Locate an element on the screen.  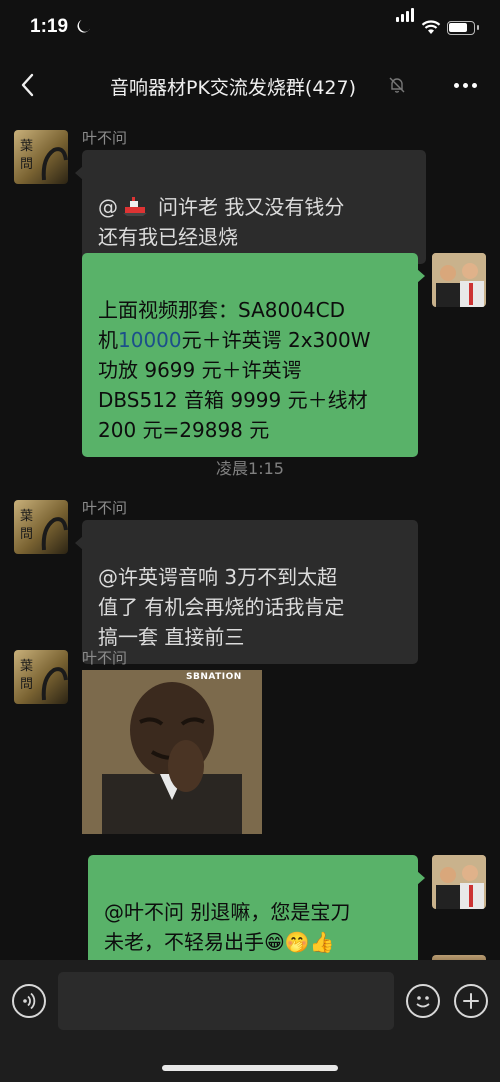
sticker-image: SBNATION is located at coordinates (172, 752).